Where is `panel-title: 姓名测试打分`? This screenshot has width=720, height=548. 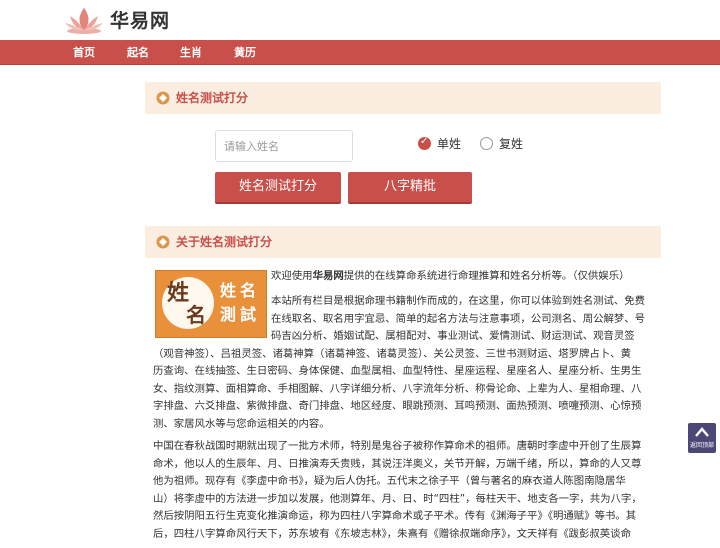 panel-title: 姓名测试打分 is located at coordinates (212, 98).